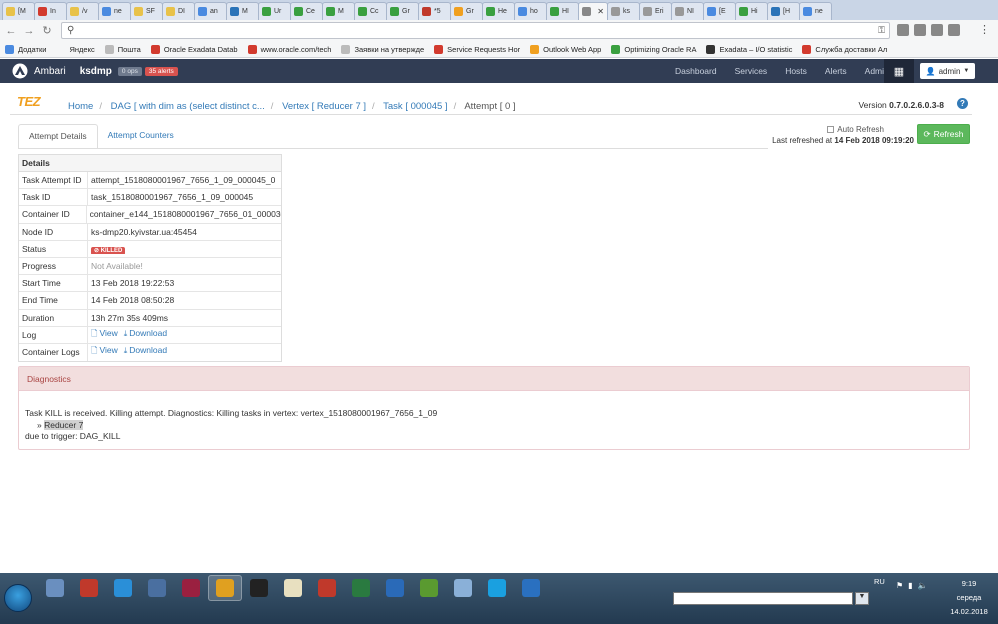 This screenshot has width=998, height=624. Describe the element at coordinates (796, 71) in the screenshot. I see `nav-hosts: Hosts` at that location.